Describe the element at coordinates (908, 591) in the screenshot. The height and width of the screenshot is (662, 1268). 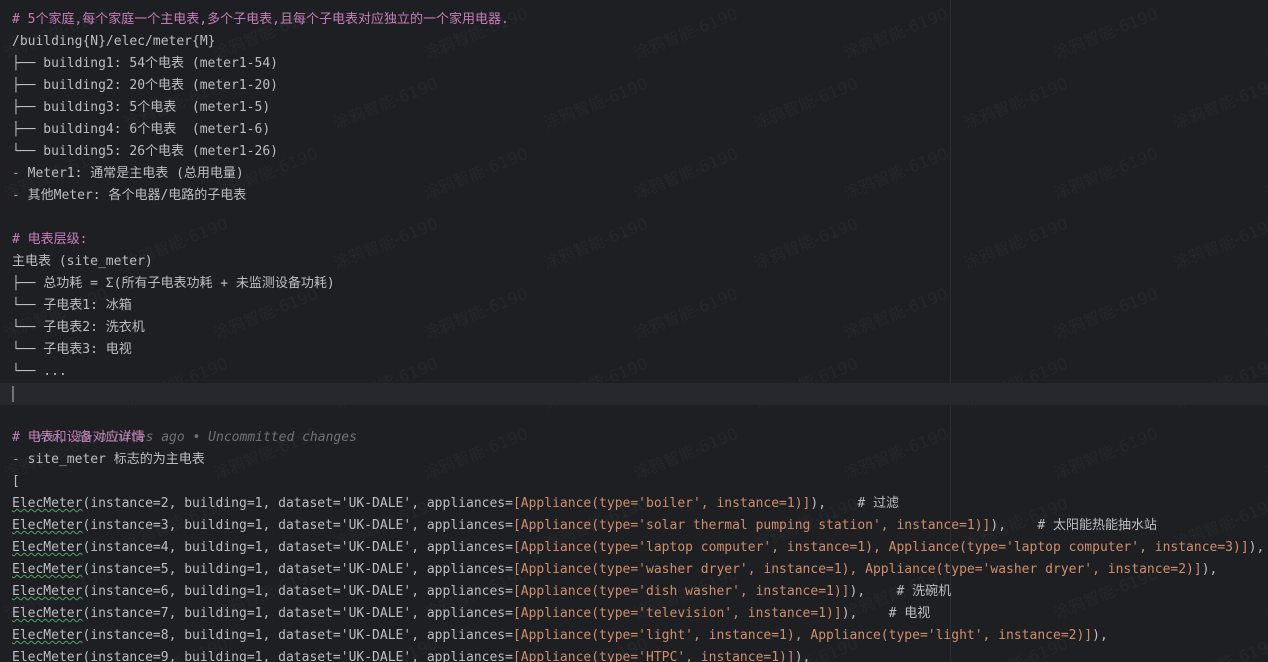
I see `row-comment: # 洗碗机` at that location.